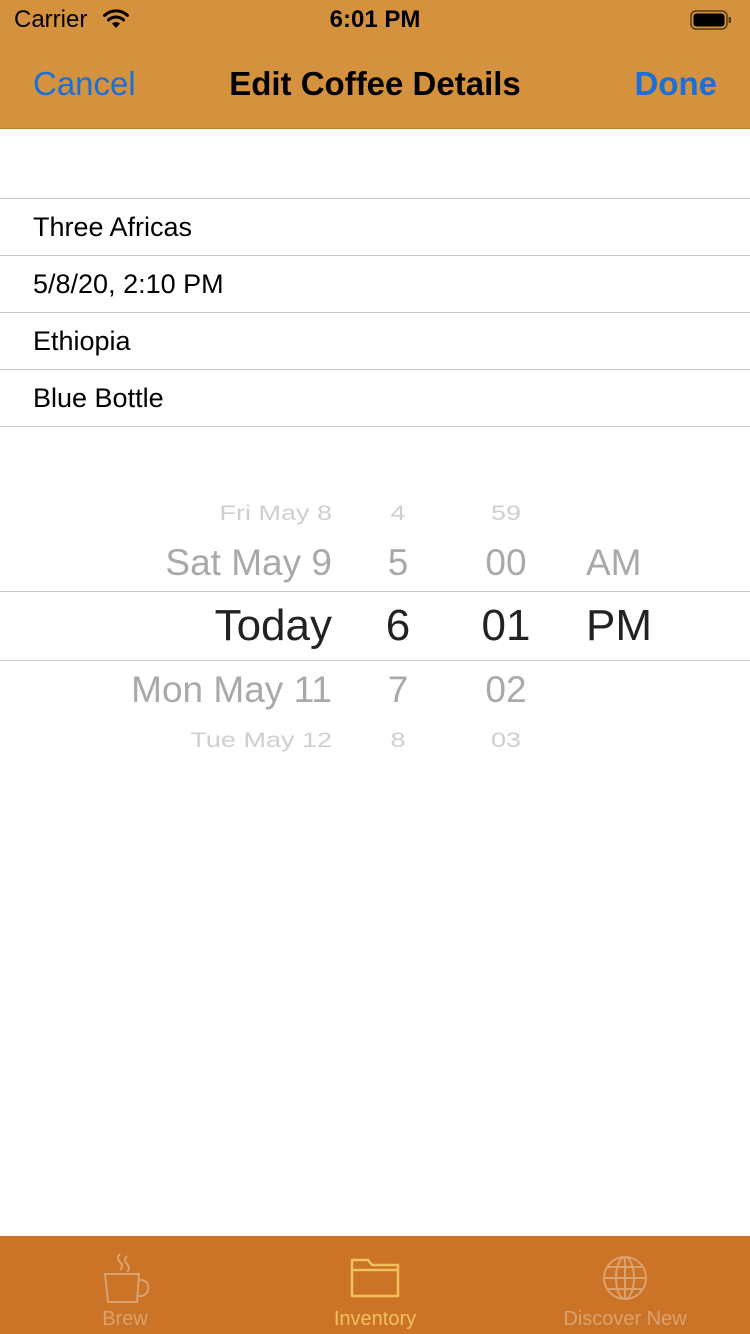  I want to click on tab-bar: Brew Inventory Discover New, so click(375, 1285).